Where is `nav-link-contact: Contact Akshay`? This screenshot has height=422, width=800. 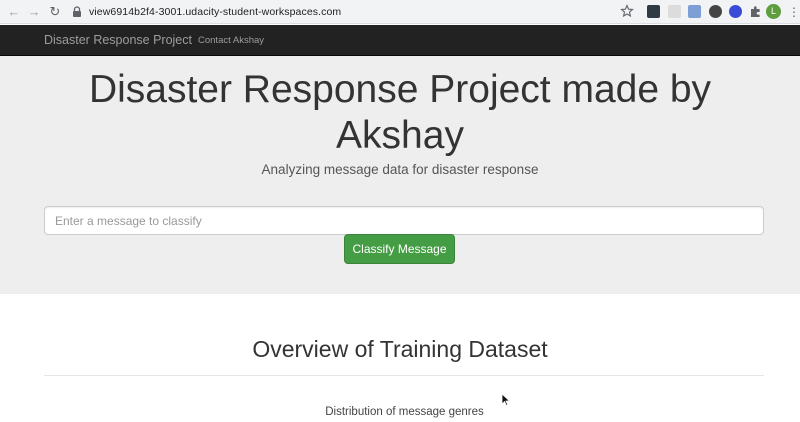 nav-link-contact: Contact Akshay is located at coordinates (231, 40).